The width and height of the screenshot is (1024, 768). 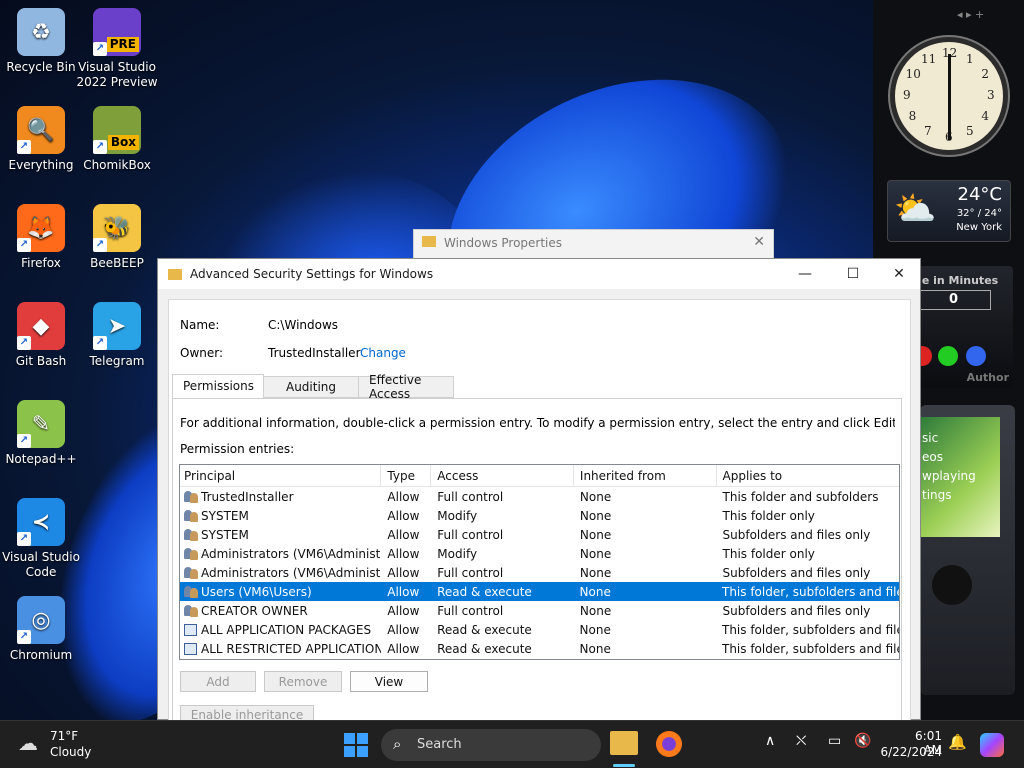 I want to click on principal-name: CREATOR OWNER, so click(x=254, y=610).